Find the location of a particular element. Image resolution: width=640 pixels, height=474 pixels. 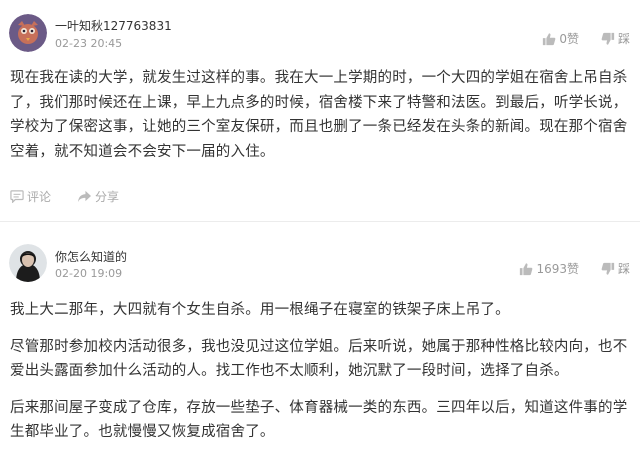

comment-actions: 1693赞 踩 is located at coordinates (574, 268).